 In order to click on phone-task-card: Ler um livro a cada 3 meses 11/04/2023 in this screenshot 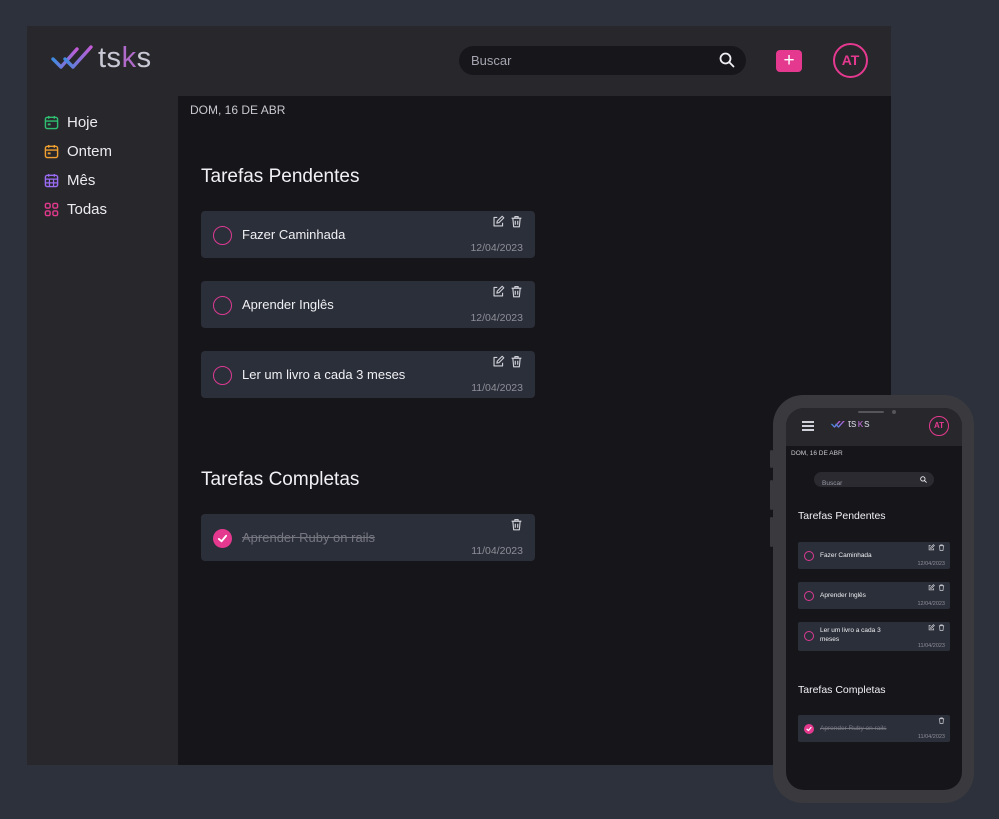, I will do `click(874, 636)`.